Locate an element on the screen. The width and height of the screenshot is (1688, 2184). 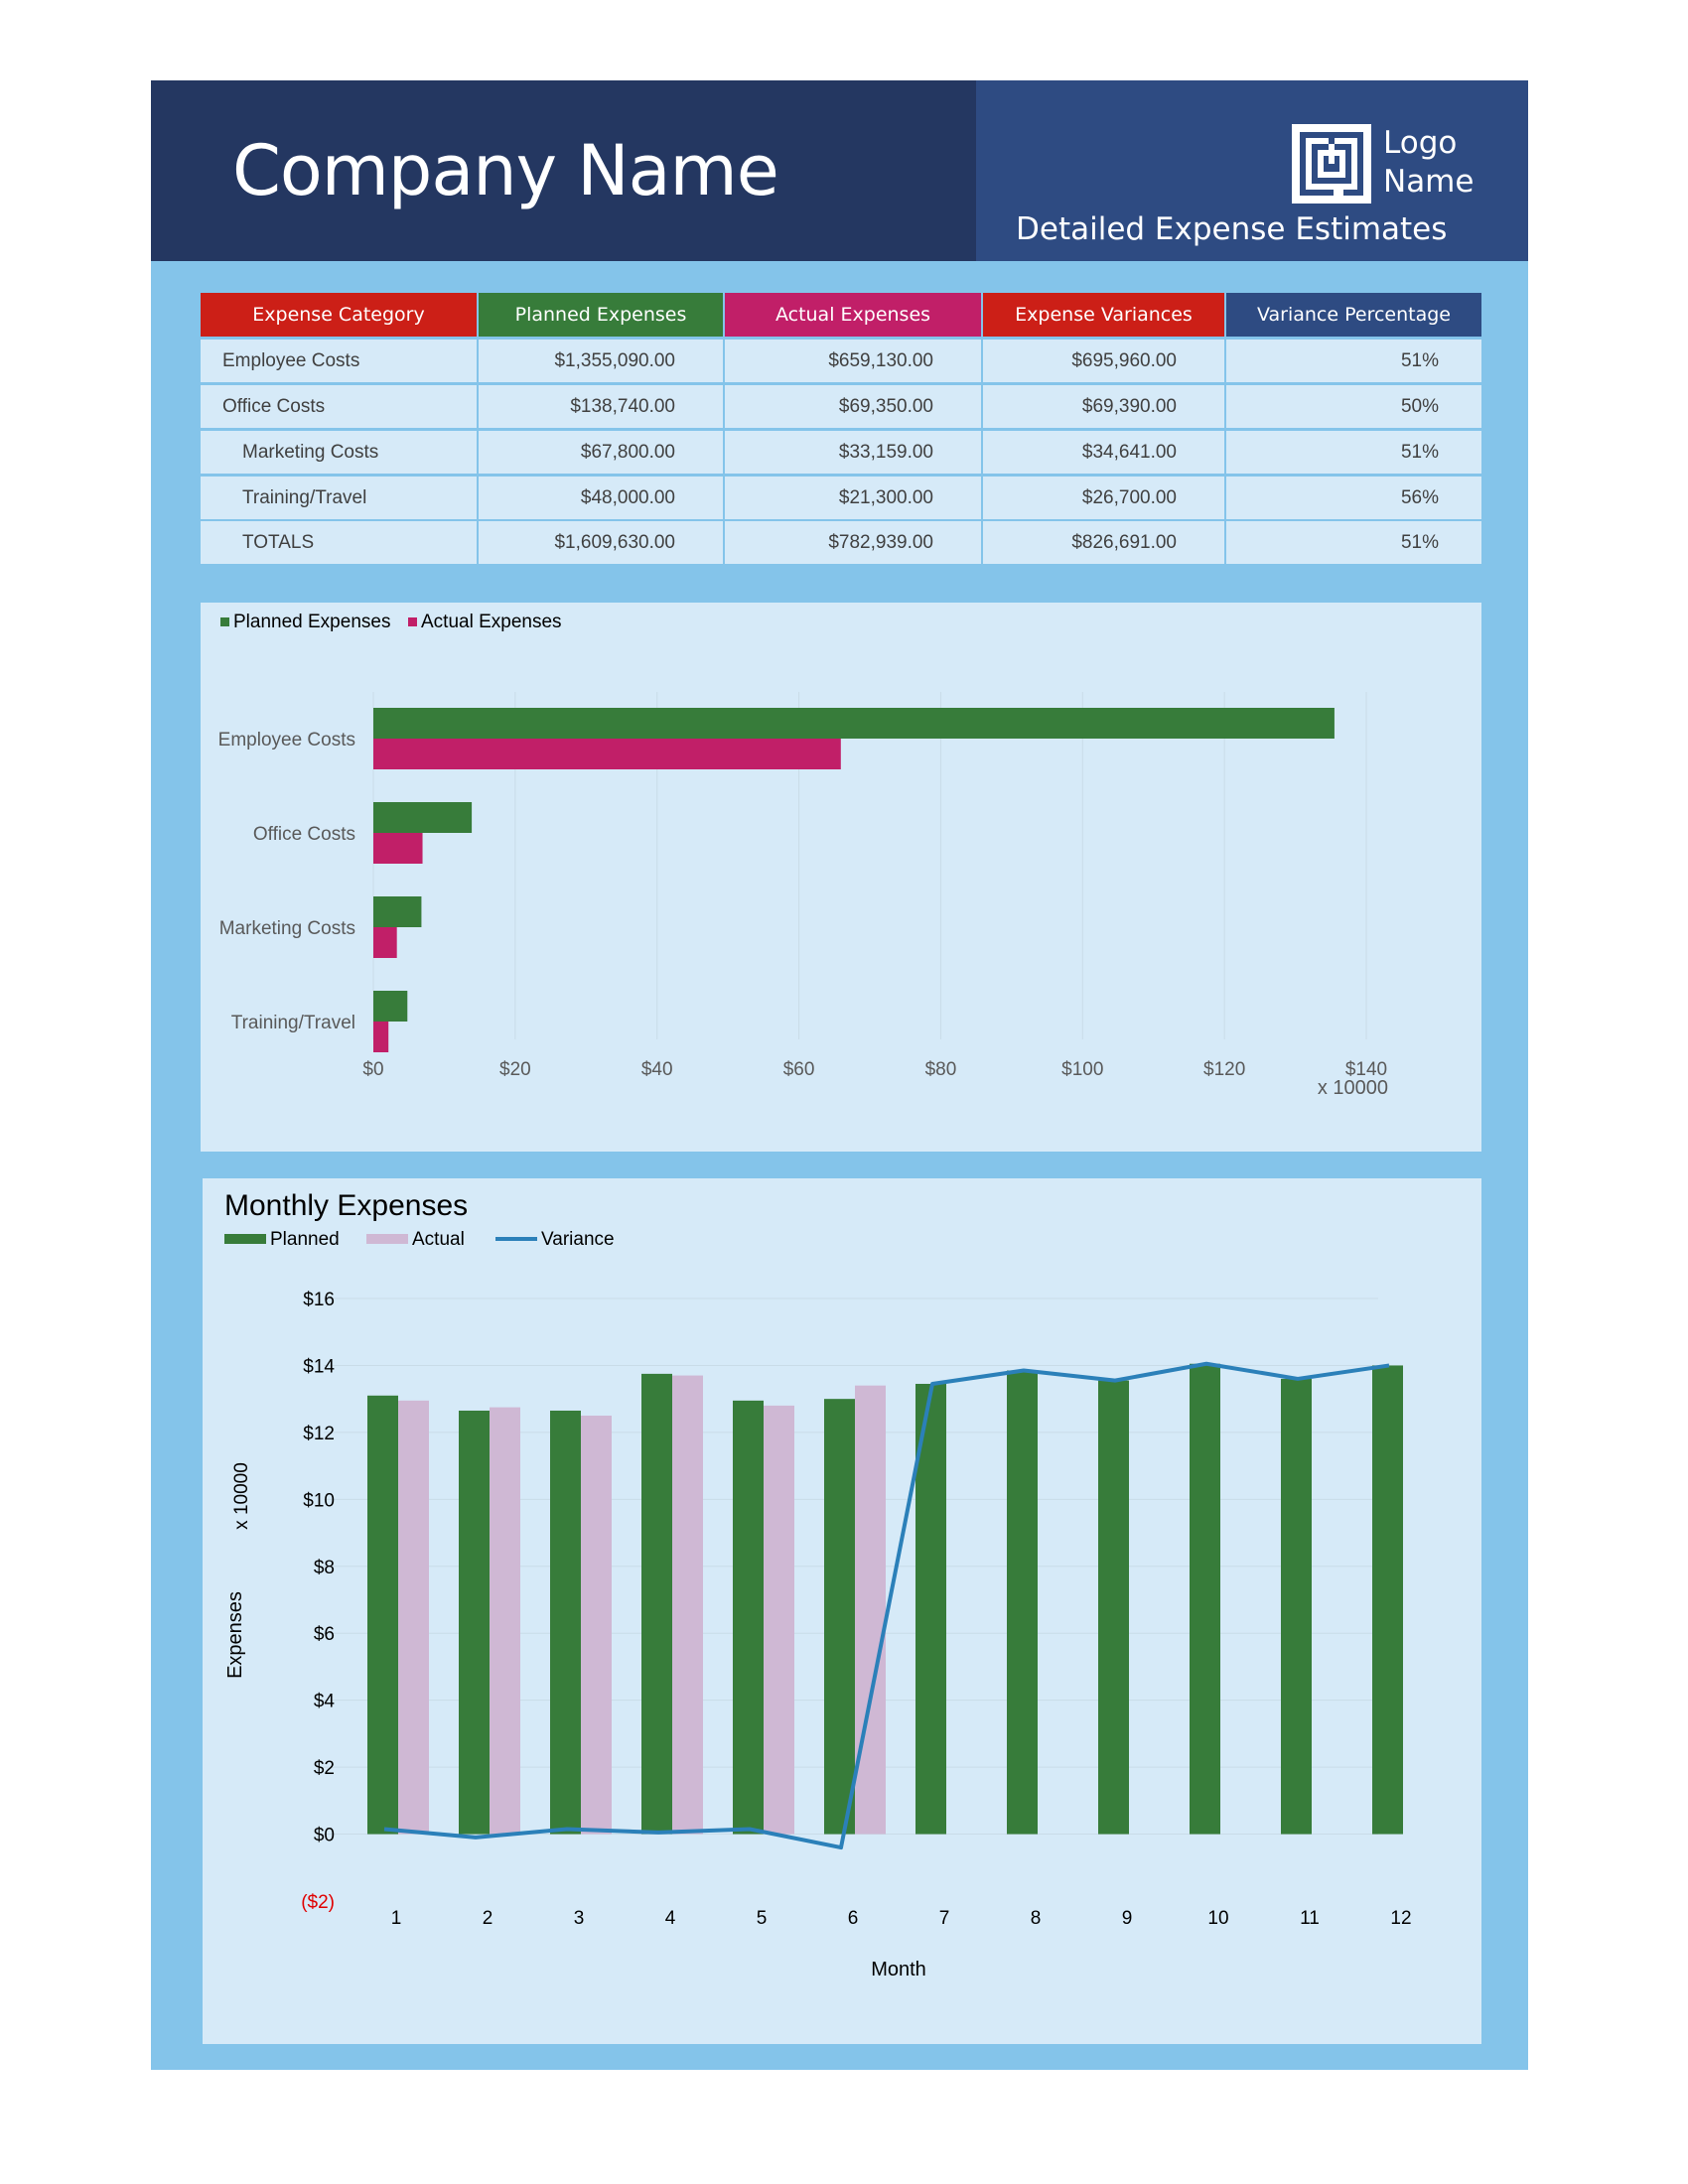
x-tick-label: 6 is located at coordinates (853, 1918).